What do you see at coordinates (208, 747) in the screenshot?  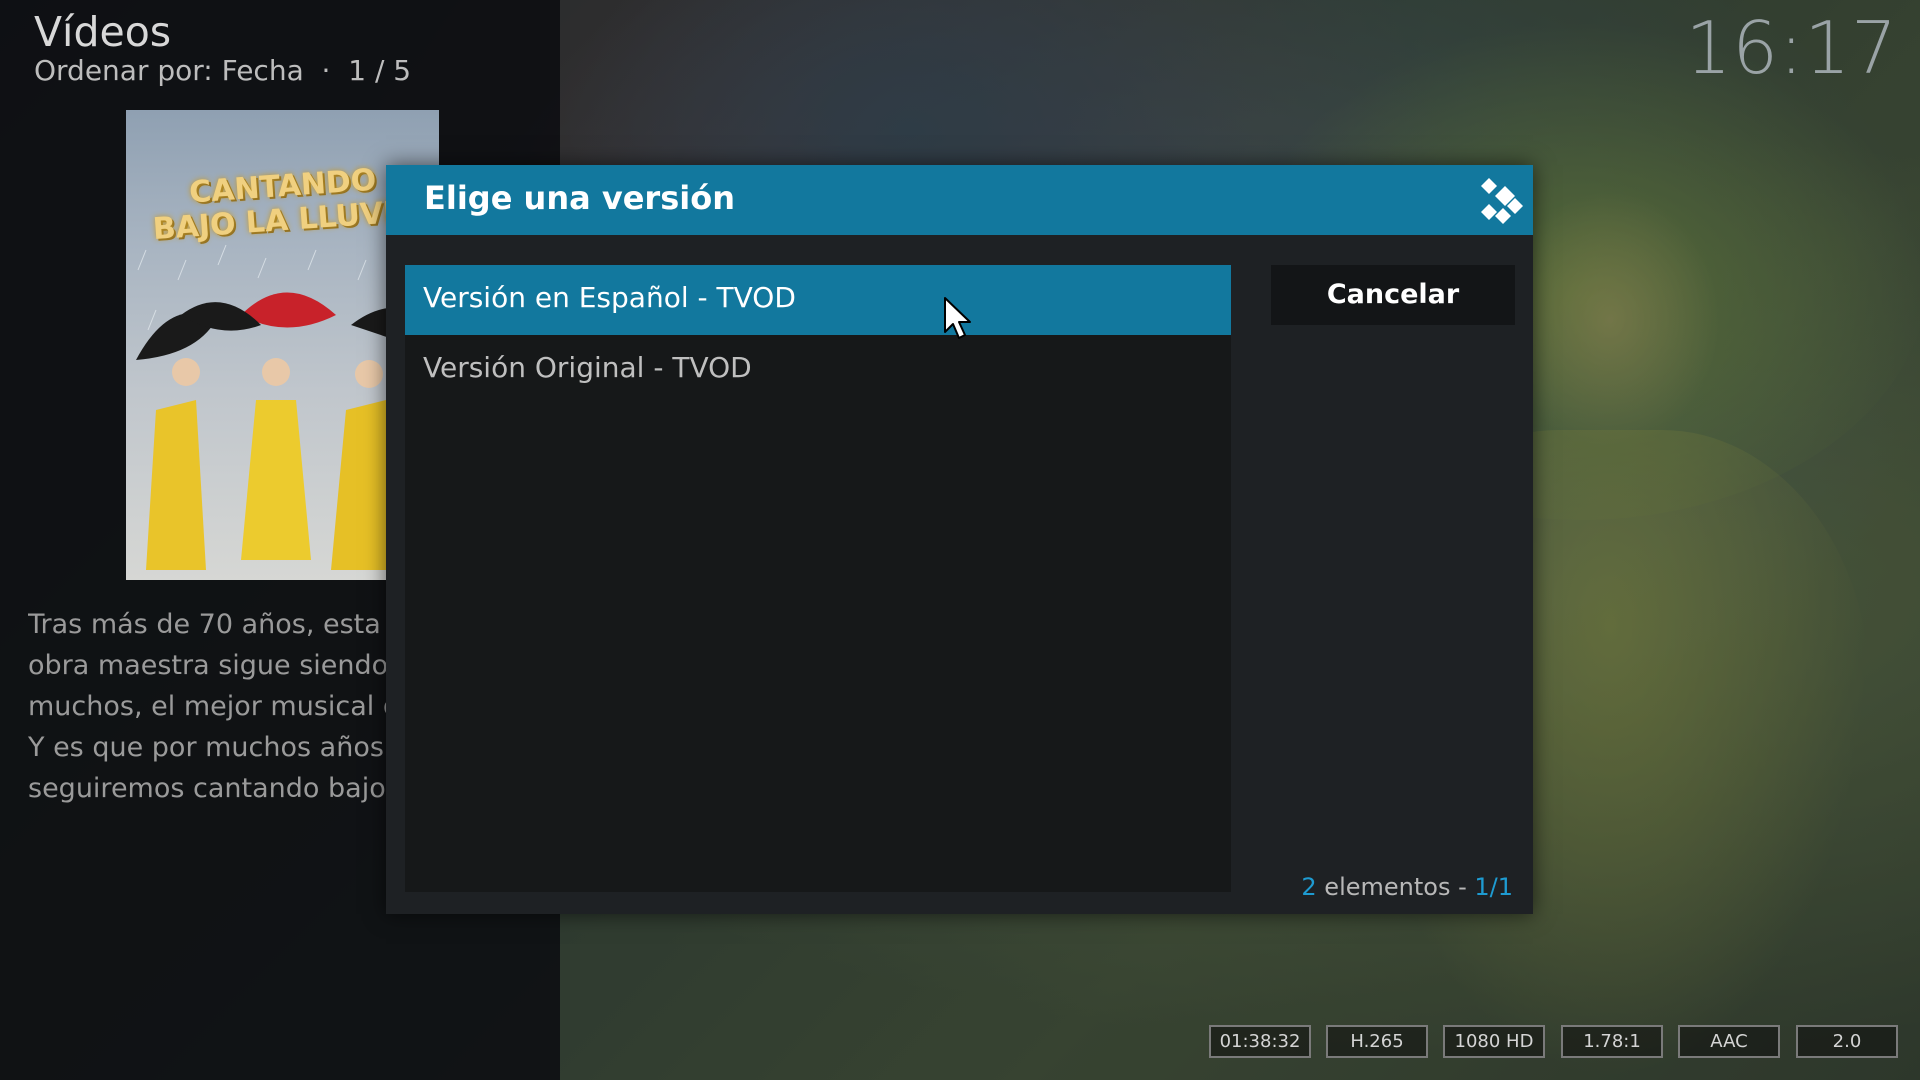 I see `plot-line: Y es que por muchos años que pasen` at bounding box center [208, 747].